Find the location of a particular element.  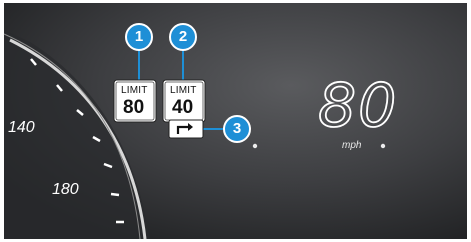

callout-1-number: 1 is located at coordinates (139, 36).